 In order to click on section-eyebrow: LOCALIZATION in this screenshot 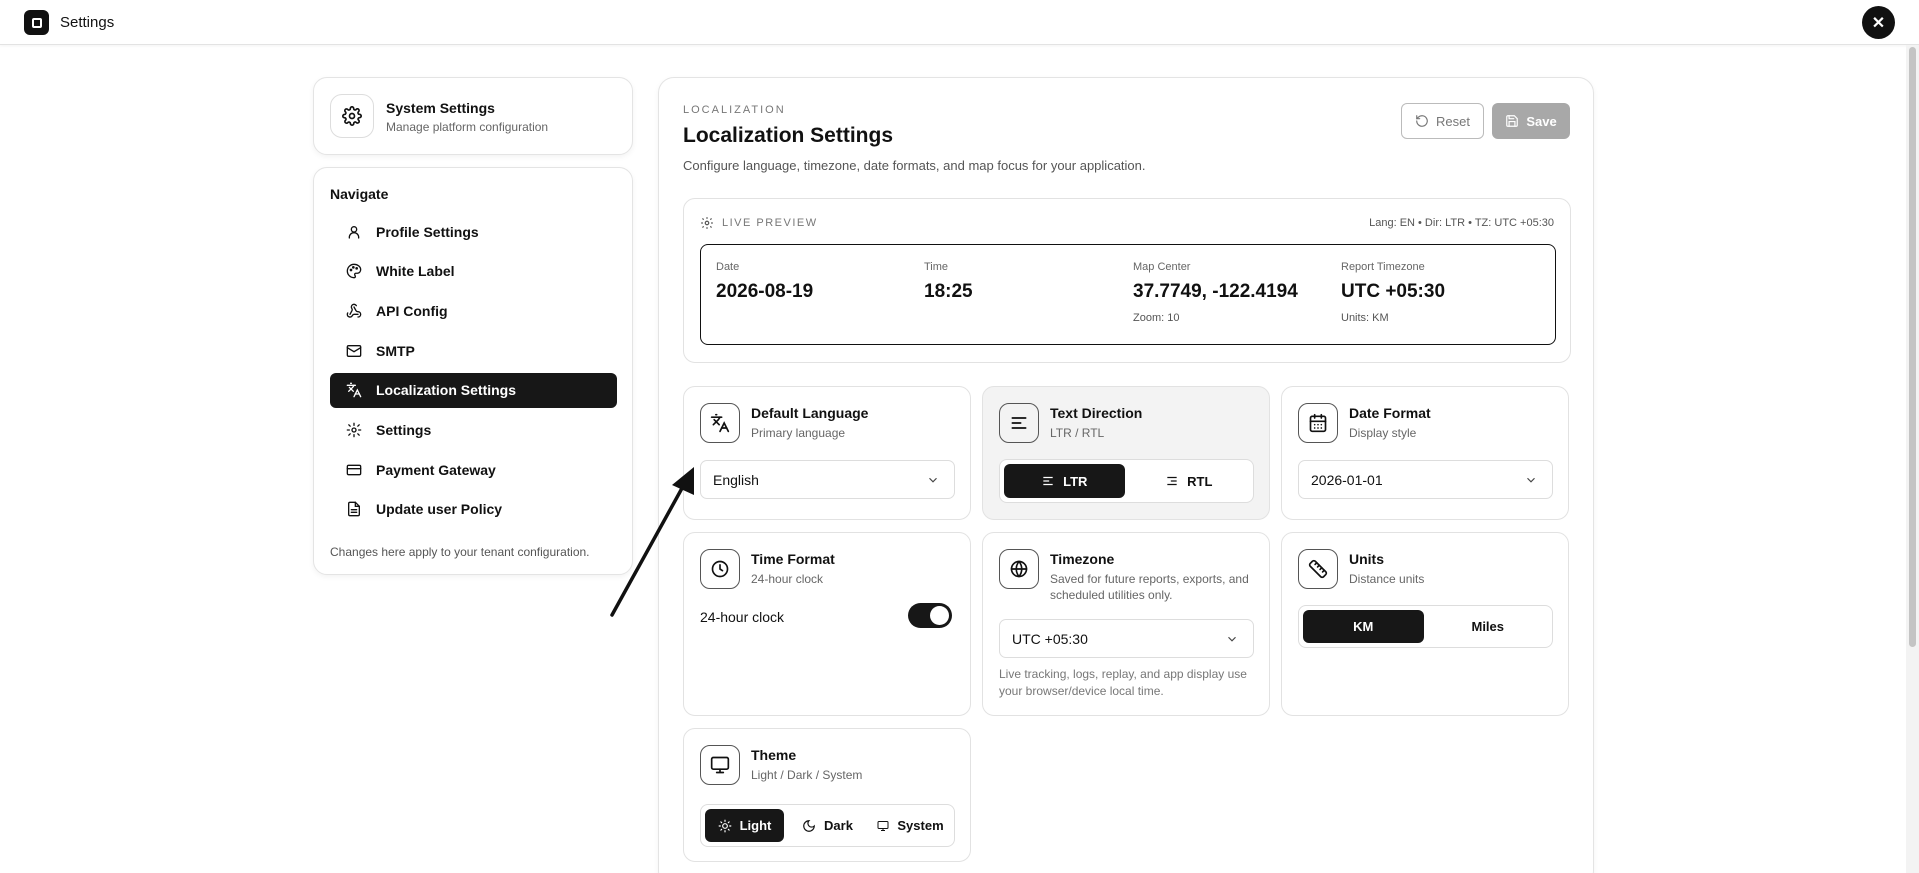, I will do `click(734, 110)`.